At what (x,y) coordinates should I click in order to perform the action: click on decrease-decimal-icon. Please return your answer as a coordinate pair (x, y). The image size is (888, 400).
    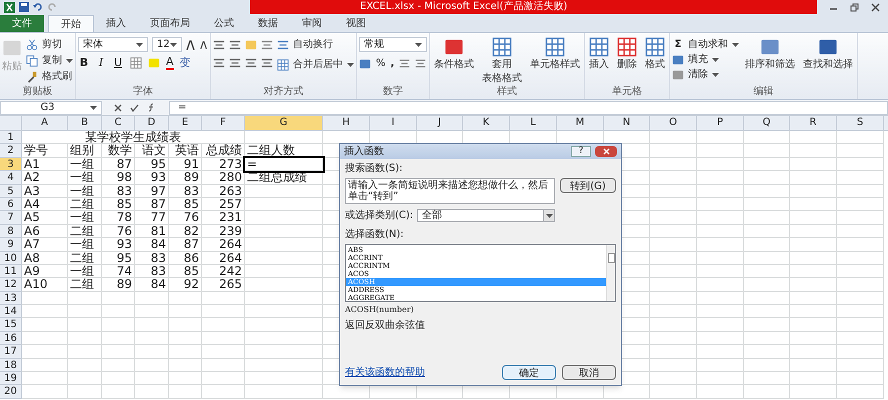
    Looking at the image, I should click on (420, 63).